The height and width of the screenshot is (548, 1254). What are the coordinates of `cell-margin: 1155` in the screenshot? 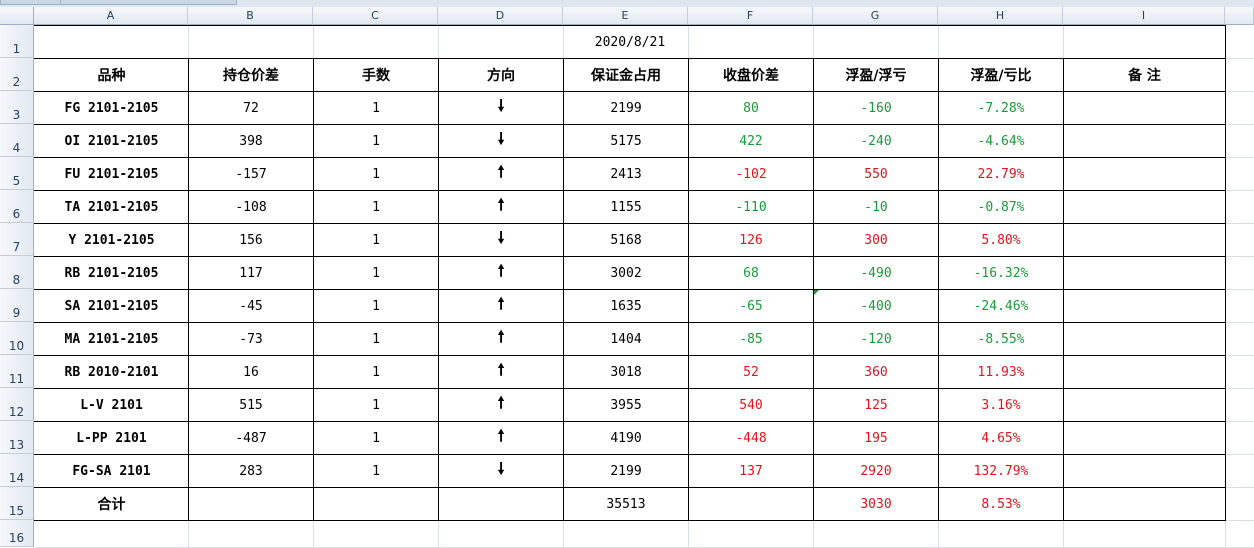 It's located at (626, 207).